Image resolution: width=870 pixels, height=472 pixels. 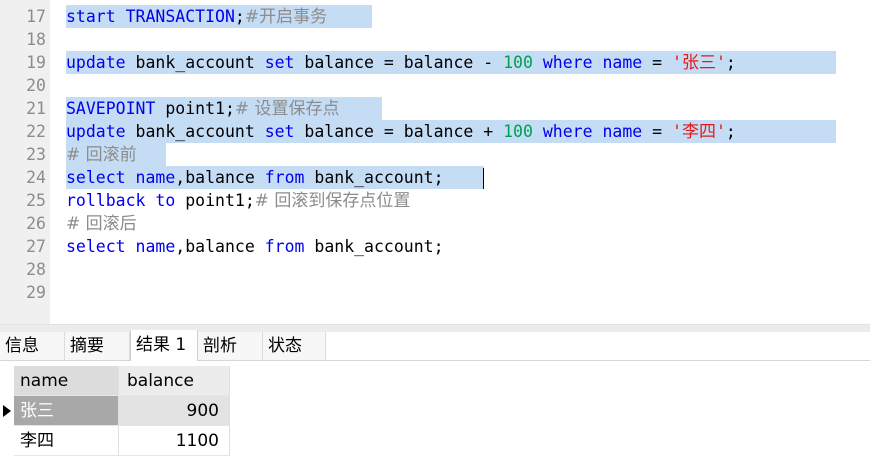 I want to click on line-number: 19, so click(x=36, y=62).